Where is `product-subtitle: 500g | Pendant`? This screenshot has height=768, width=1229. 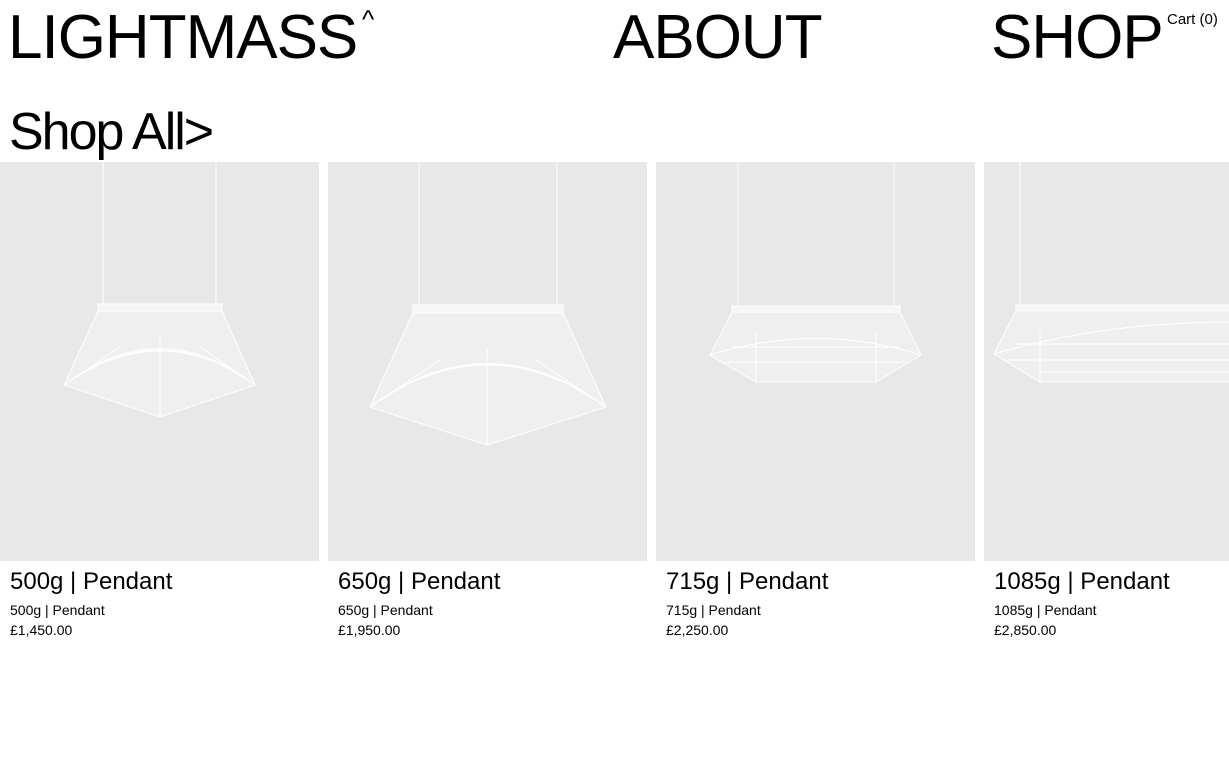
product-subtitle: 500g | Pendant is located at coordinates (57, 610).